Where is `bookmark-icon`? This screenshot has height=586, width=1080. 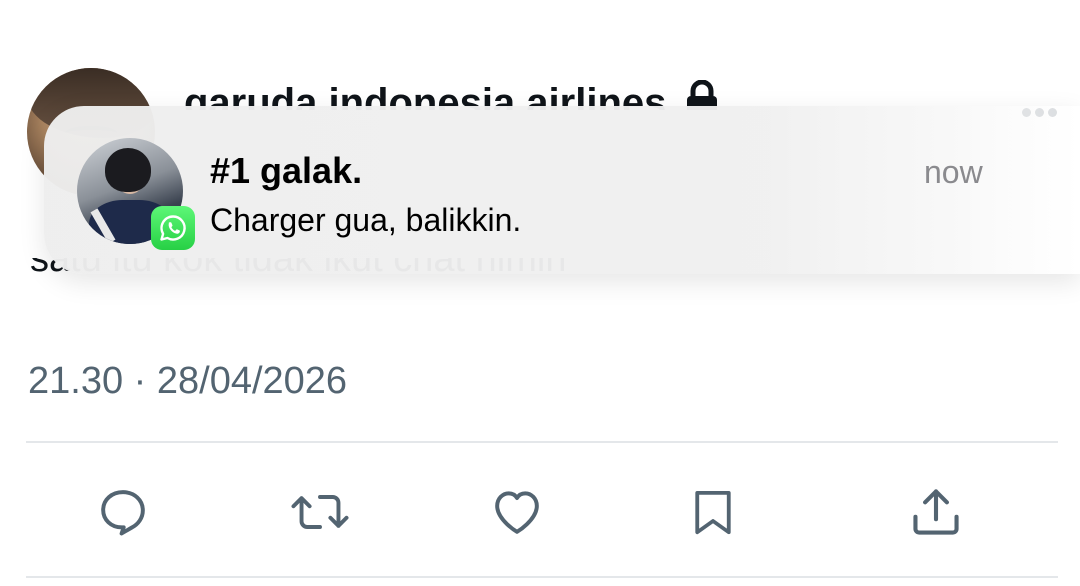 bookmark-icon is located at coordinates (713, 512).